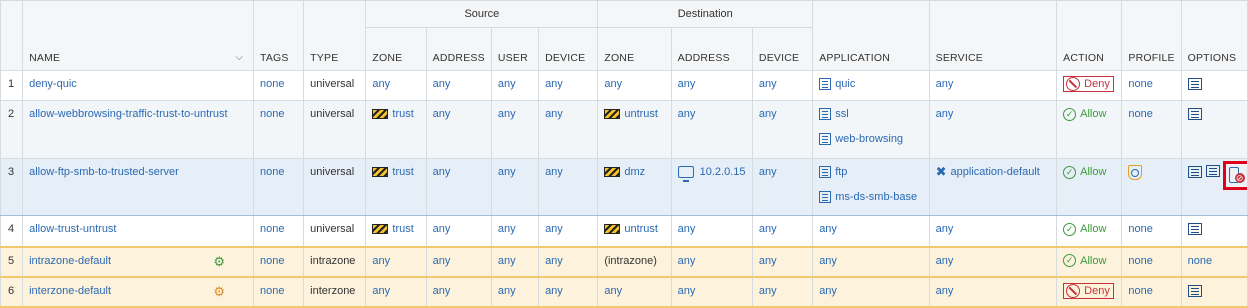  What do you see at coordinates (138, 85) in the screenshot?
I see `rule-name: deny-quic` at bounding box center [138, 85].